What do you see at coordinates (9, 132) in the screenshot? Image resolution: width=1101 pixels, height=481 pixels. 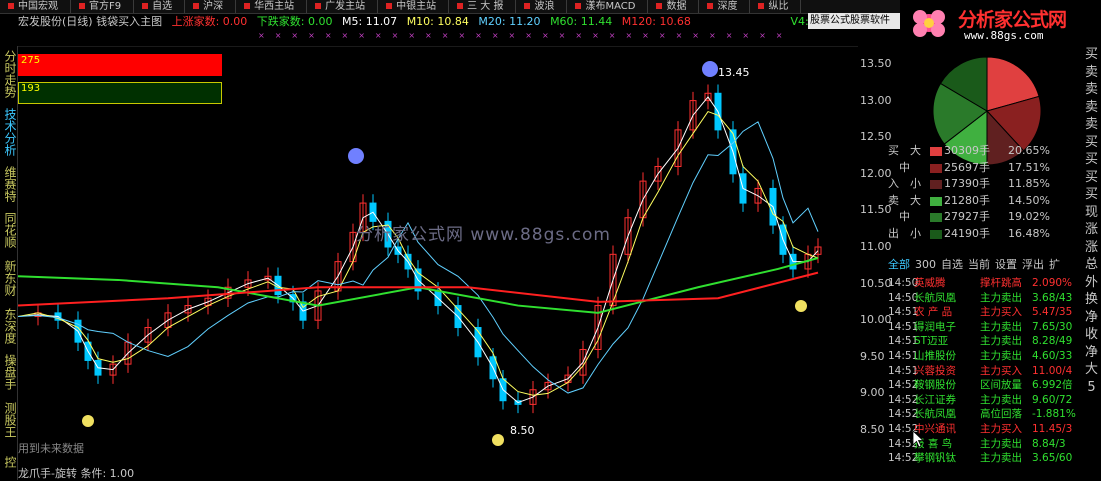 I see `left-nav-item-1: 技术分析` at bounding box center [9, 132].